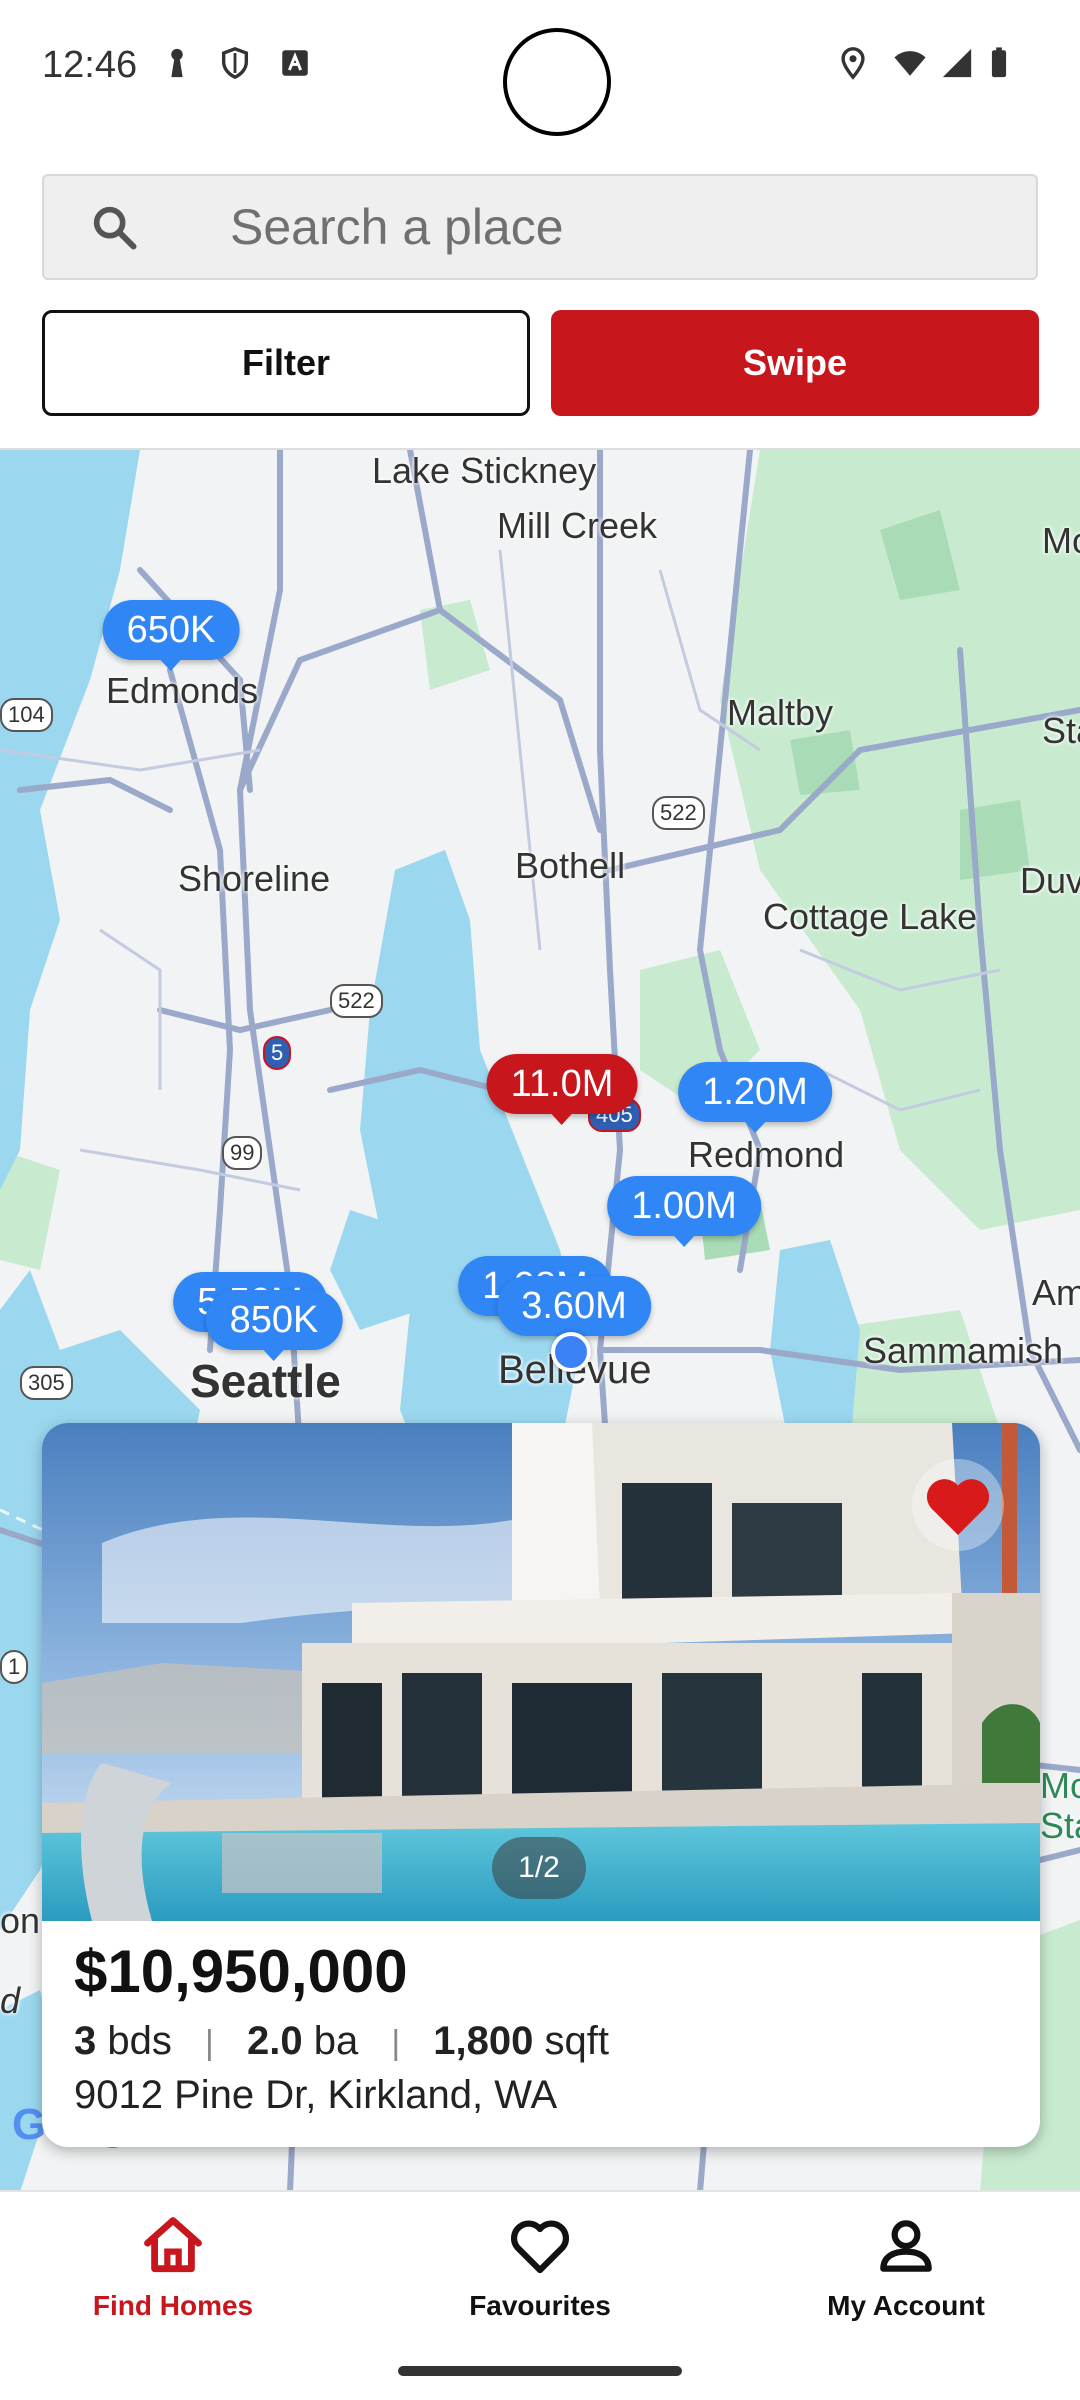 This screenshot has width=1080, height=2400. Describe the element at coordinates (173, 2305) in the screenshot. I see `nav-label-find-homes: Find Homes` at that location.